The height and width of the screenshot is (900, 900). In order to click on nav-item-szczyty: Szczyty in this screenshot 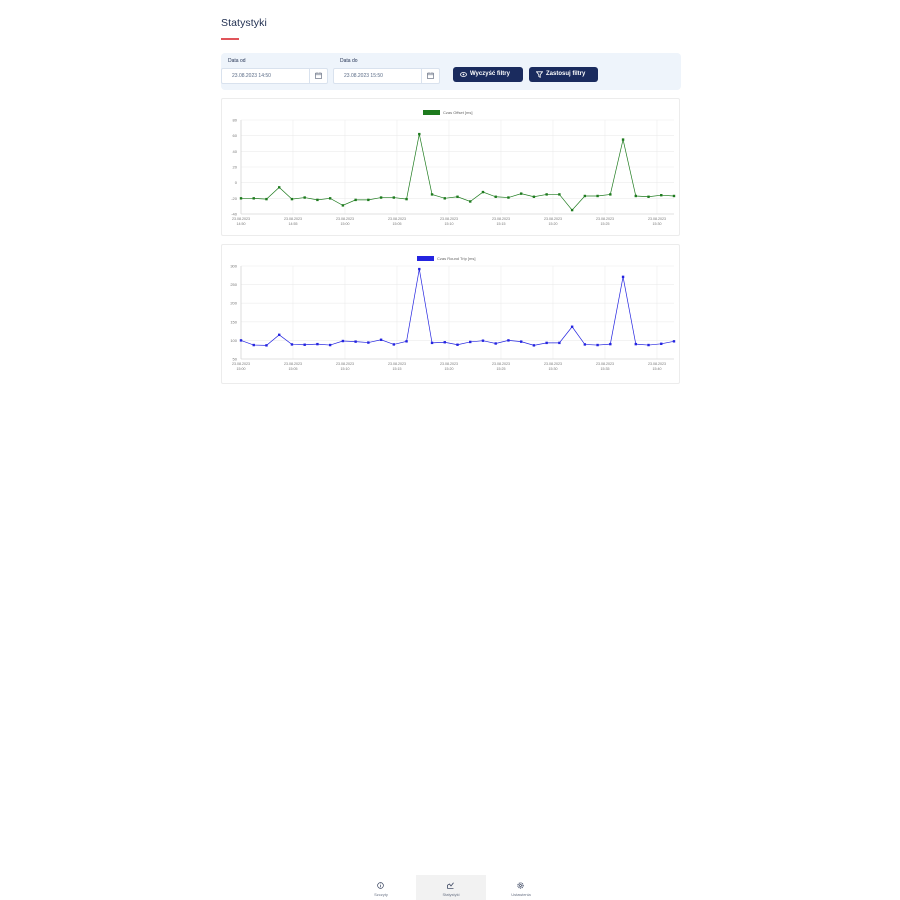, I will do `click(381, 887)`.